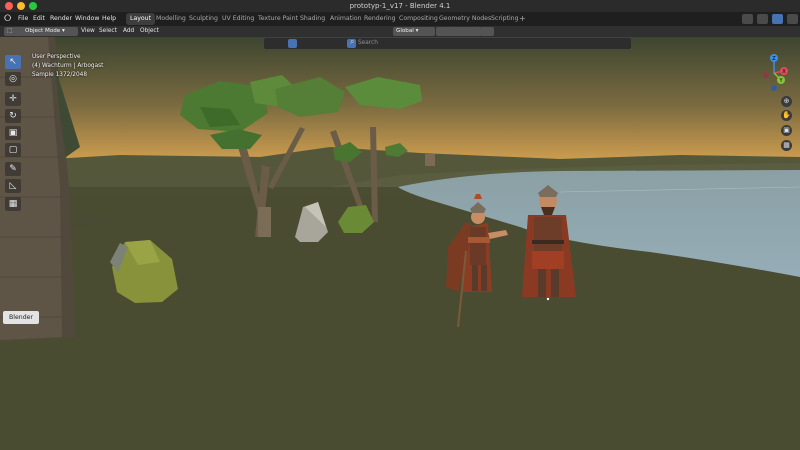  I want to click on window-title: prototyp-1_v17 - Blender 4.1, so click(400, 6).